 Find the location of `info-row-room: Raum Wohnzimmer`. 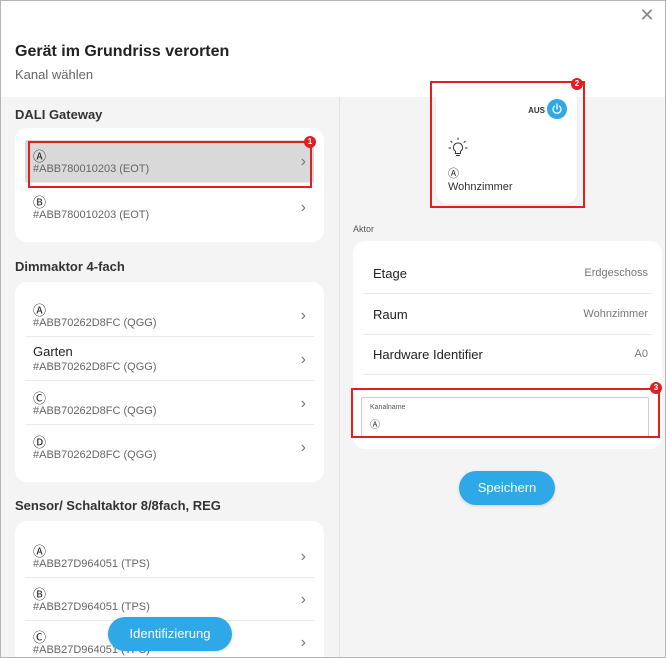

info-row-room: Raum Wohnzimmer is located at coordinates (507, 315).